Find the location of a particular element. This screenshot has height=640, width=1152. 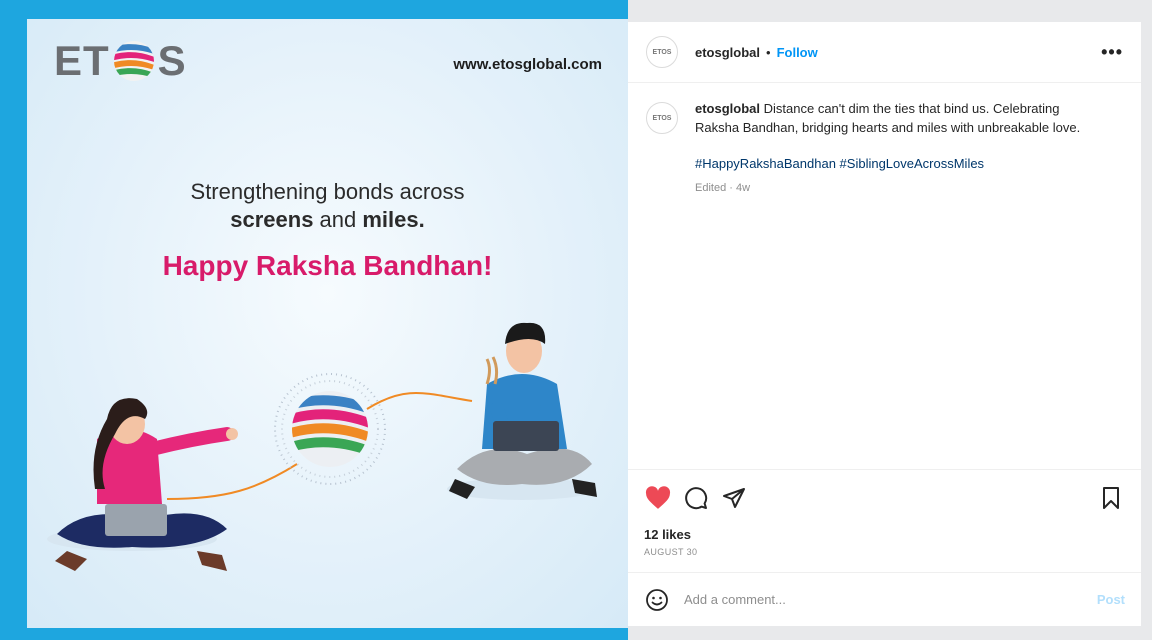

share-button is located at coordinates (734, 498).